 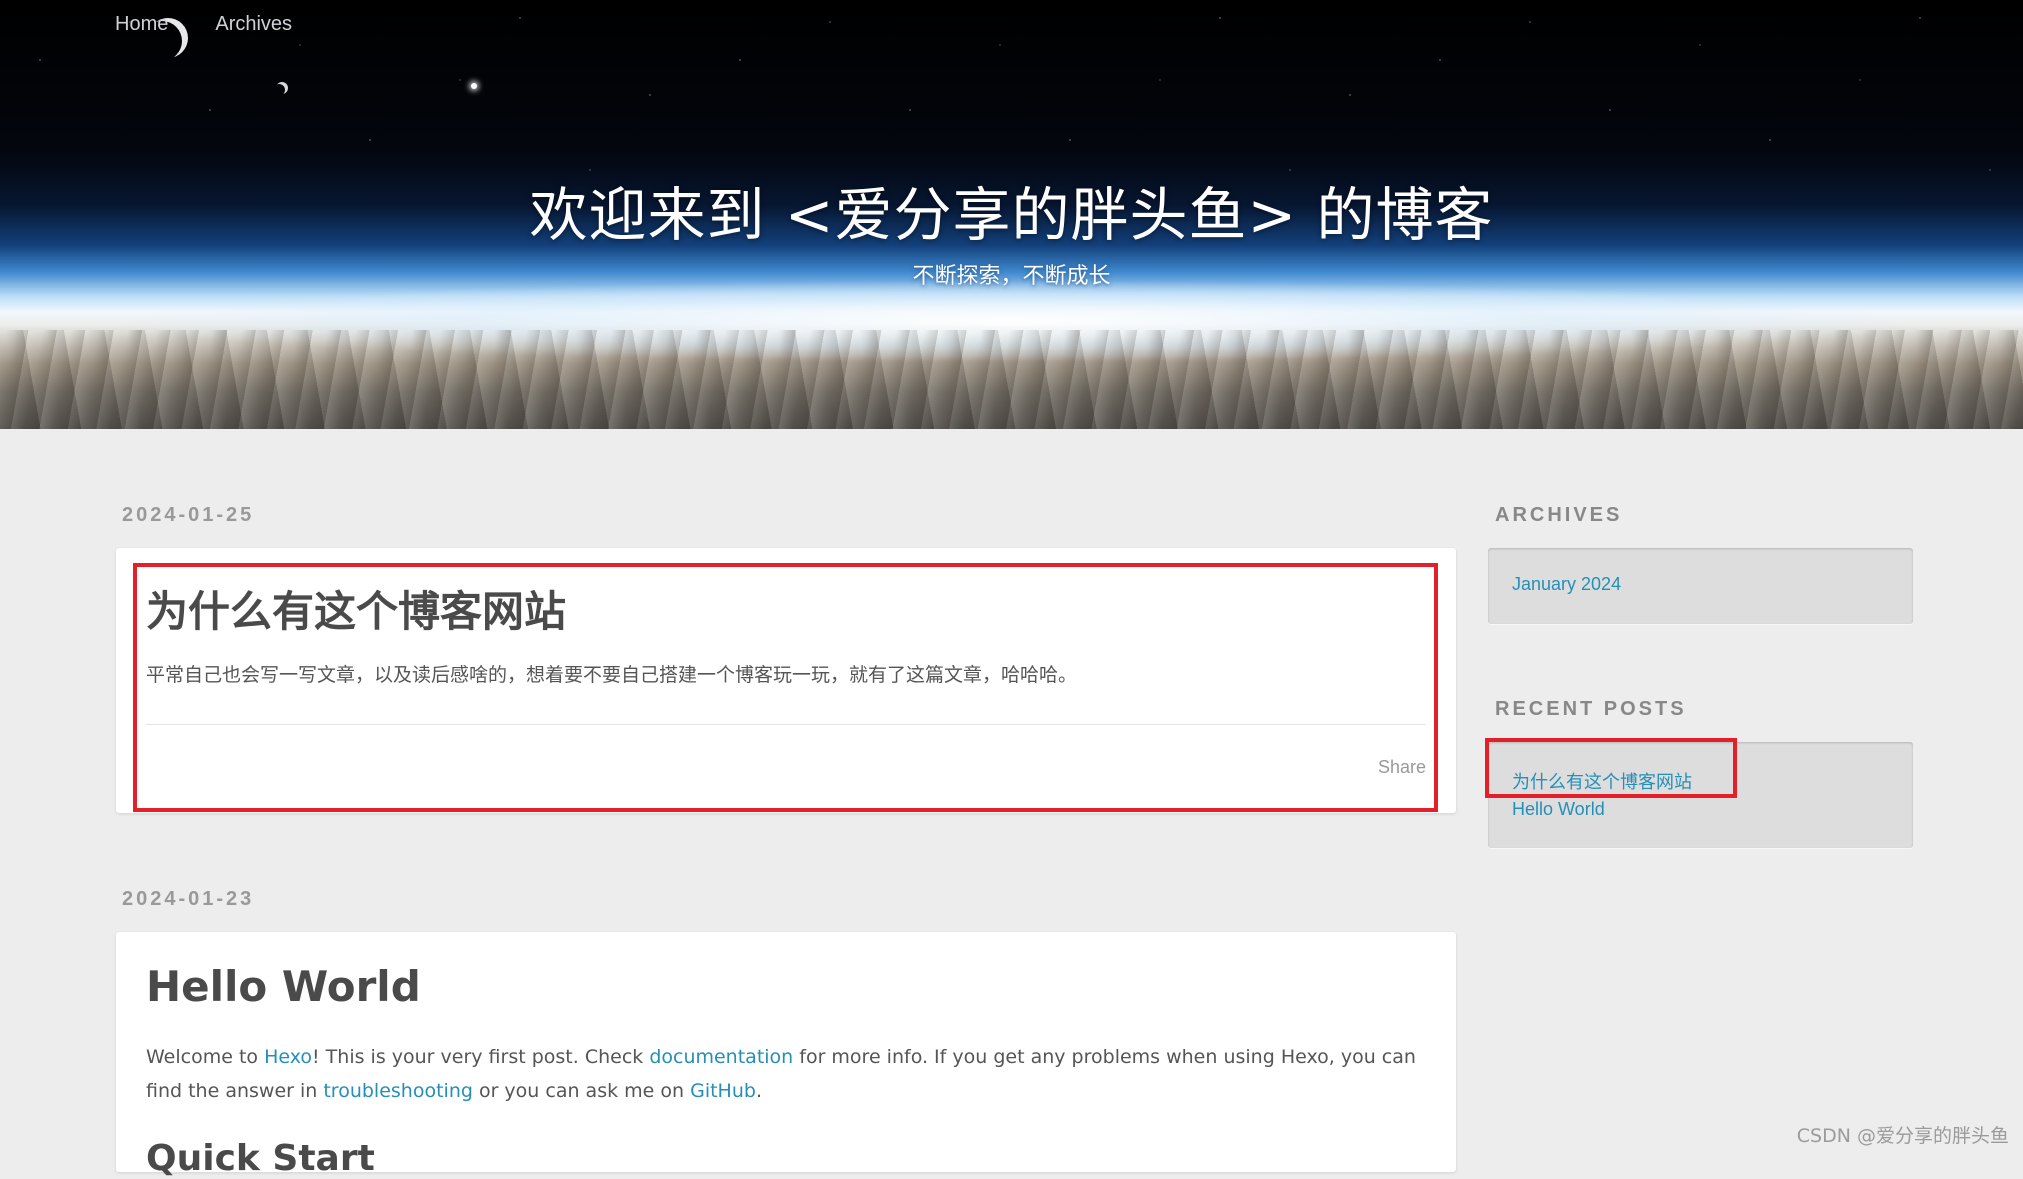 What do you see at coordinates (1559, 515) in the screenshot?
I see `archives-widget-title: ARCHIVES` at bounding box center [1559, 515].